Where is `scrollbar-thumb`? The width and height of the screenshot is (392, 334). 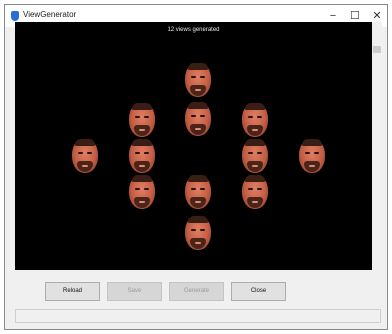
scrollbar-thumb is located at coordinates (377, 49).